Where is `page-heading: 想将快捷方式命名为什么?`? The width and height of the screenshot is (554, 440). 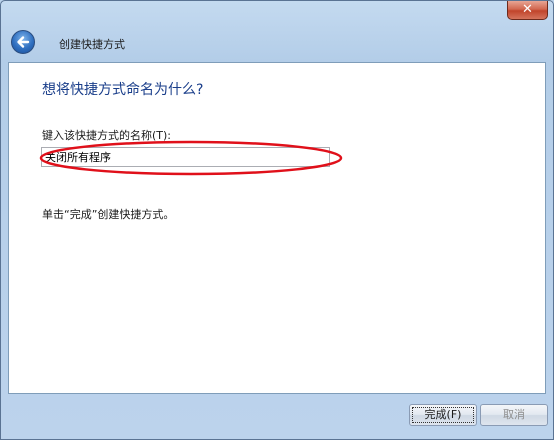
page-heading: 想将快捷方式命名为什么? is located at coordinates (123, 90).